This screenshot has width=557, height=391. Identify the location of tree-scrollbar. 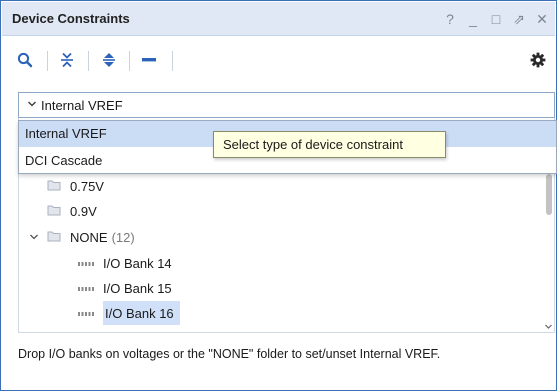
(549, 251).